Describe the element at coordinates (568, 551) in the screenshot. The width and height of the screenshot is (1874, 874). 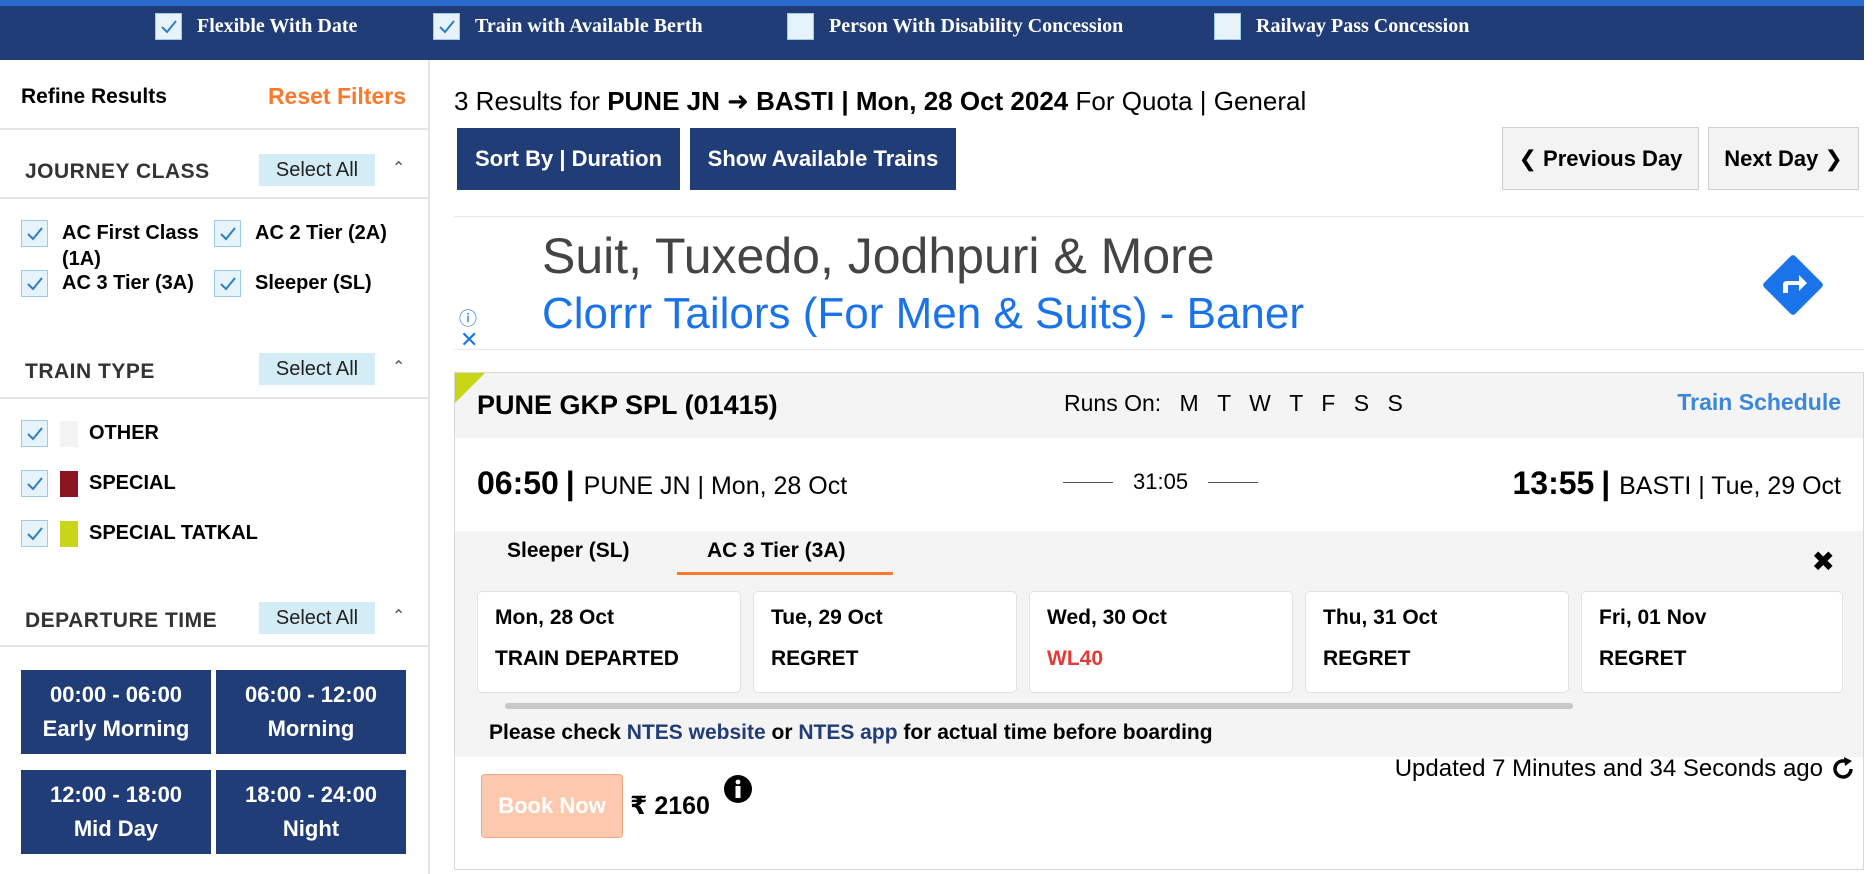
I see `tab-sleeper: Sleeper (SL)` at that location.